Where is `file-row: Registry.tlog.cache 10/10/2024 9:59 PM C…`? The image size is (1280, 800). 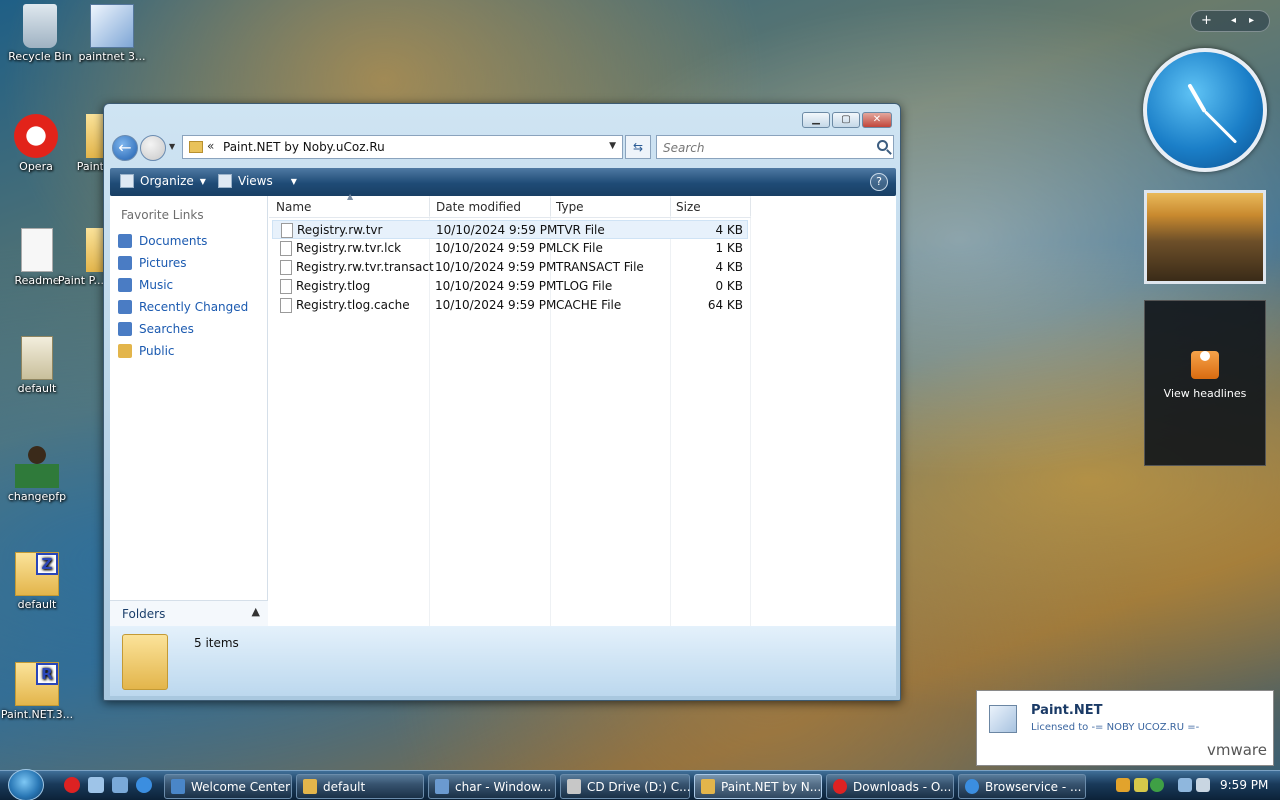 file-row: Registry.tlog.cache 10/10/2024 9:59 PM C… is located at coordinates (510, 305).